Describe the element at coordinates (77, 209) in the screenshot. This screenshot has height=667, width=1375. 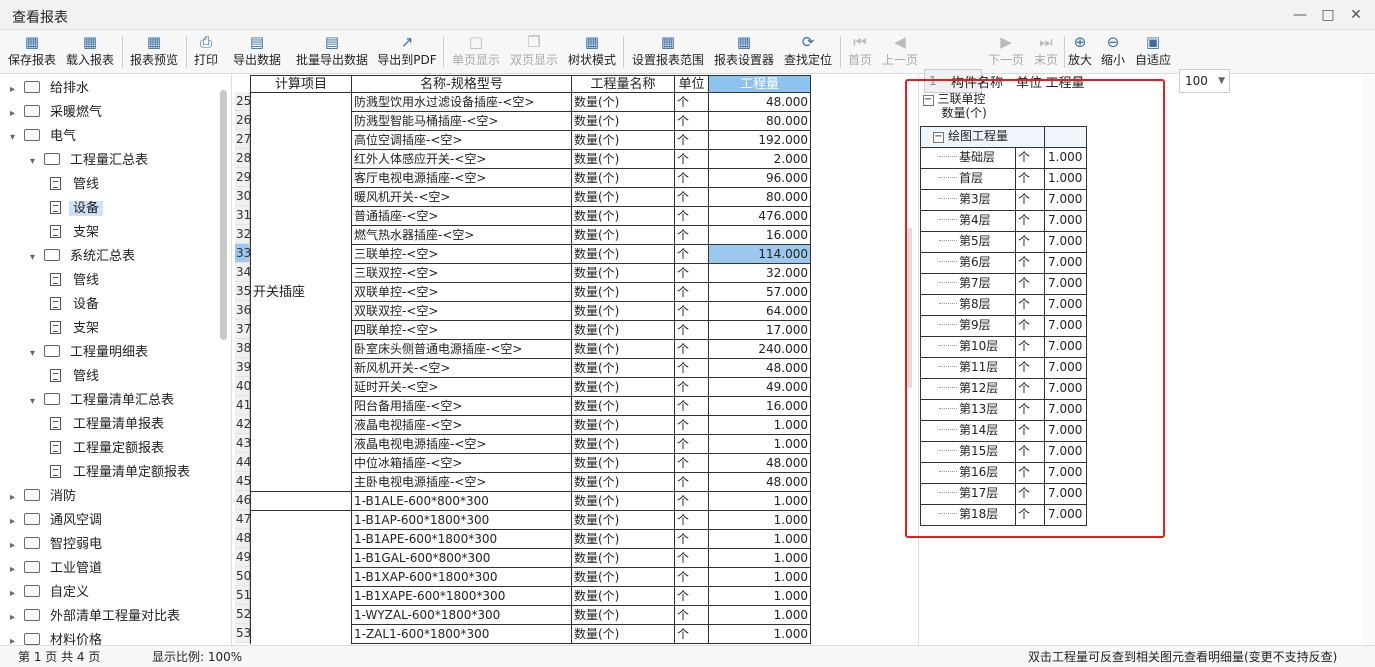
I see `tree-node: 设备` at that location.